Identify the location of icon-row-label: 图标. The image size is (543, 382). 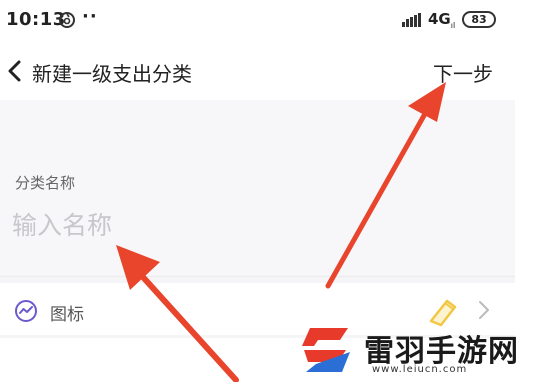
(67, 315).